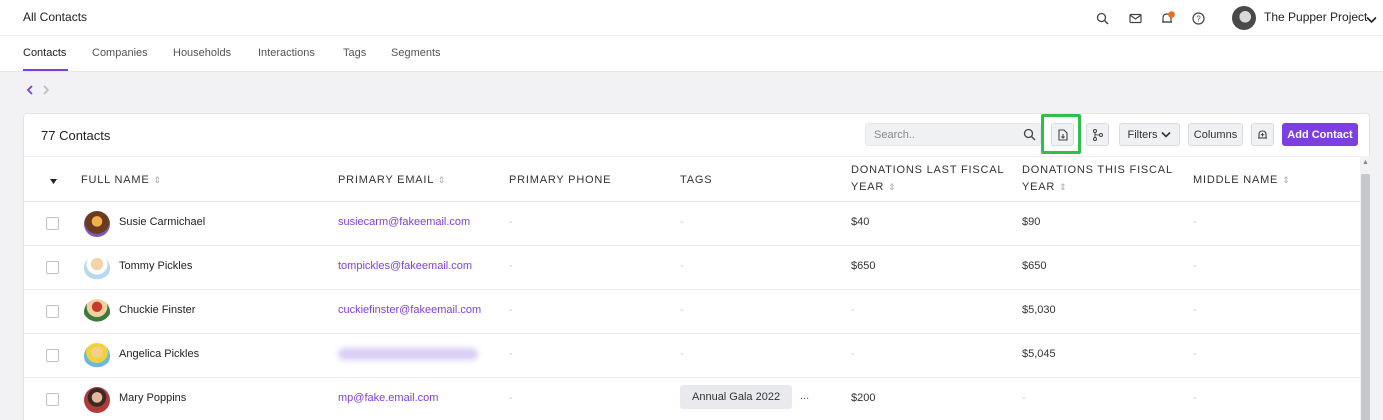 The height and width of the screenshot is (420, 1383). I want to click on export-button, so click(1062, 134).